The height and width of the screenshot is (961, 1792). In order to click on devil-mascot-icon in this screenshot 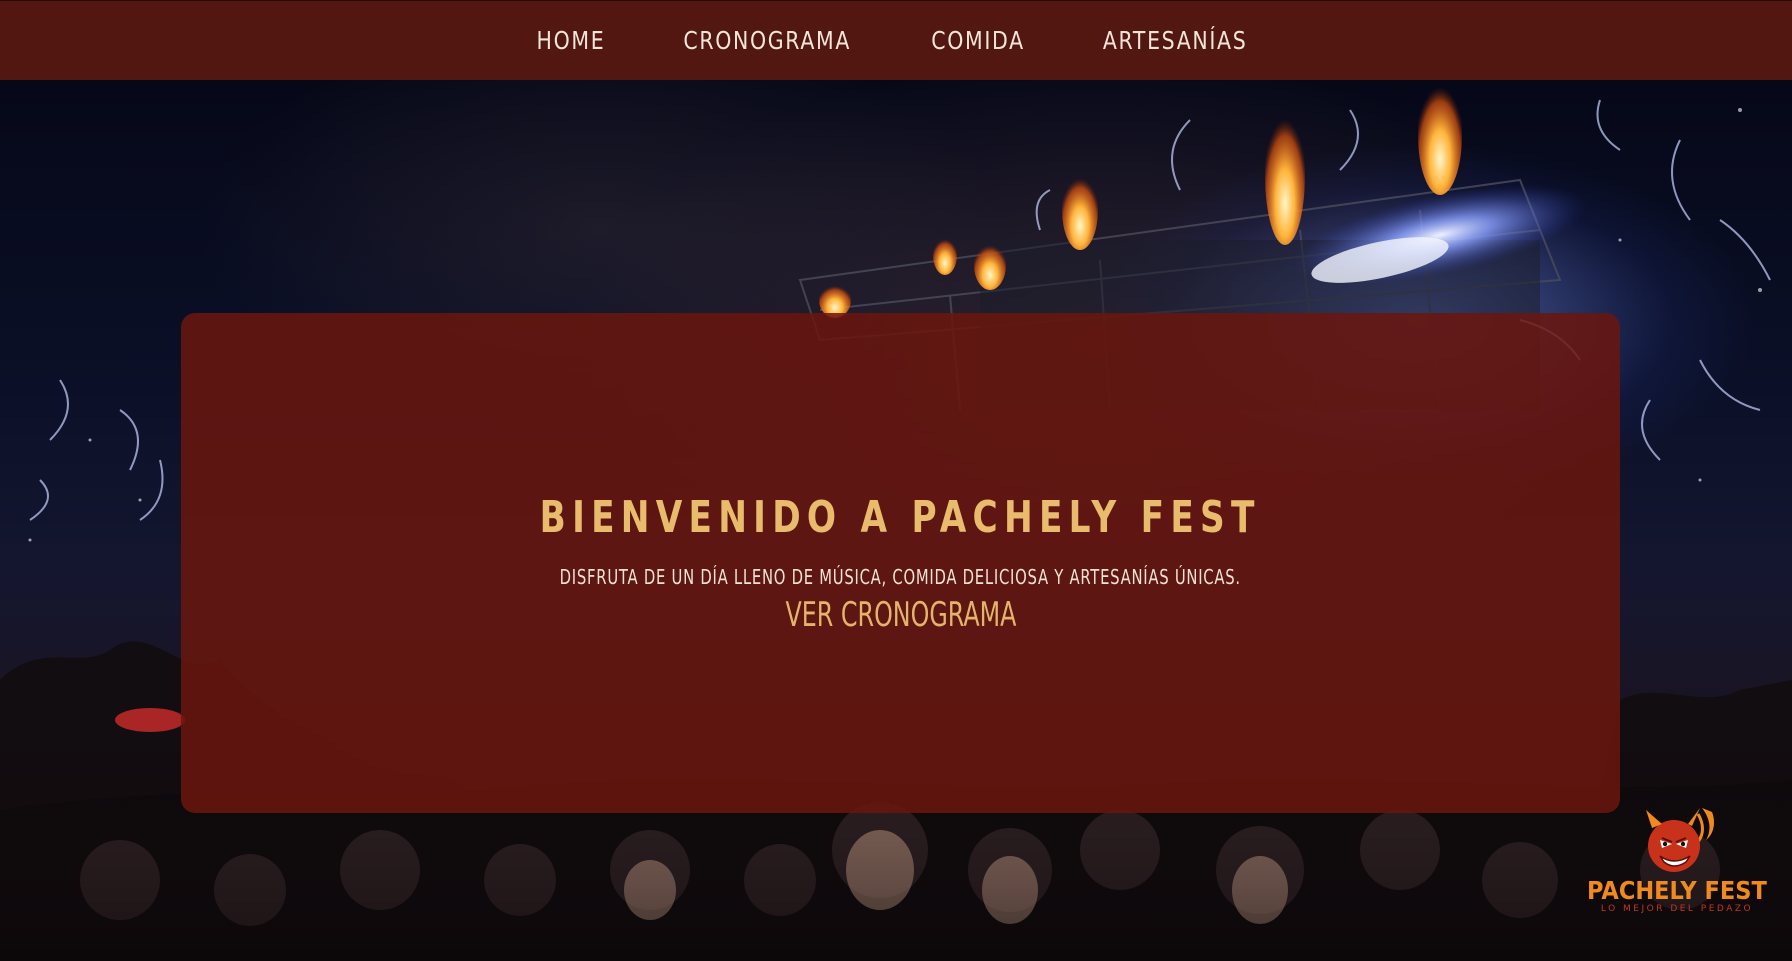, I will do `click(1680, 840)`.